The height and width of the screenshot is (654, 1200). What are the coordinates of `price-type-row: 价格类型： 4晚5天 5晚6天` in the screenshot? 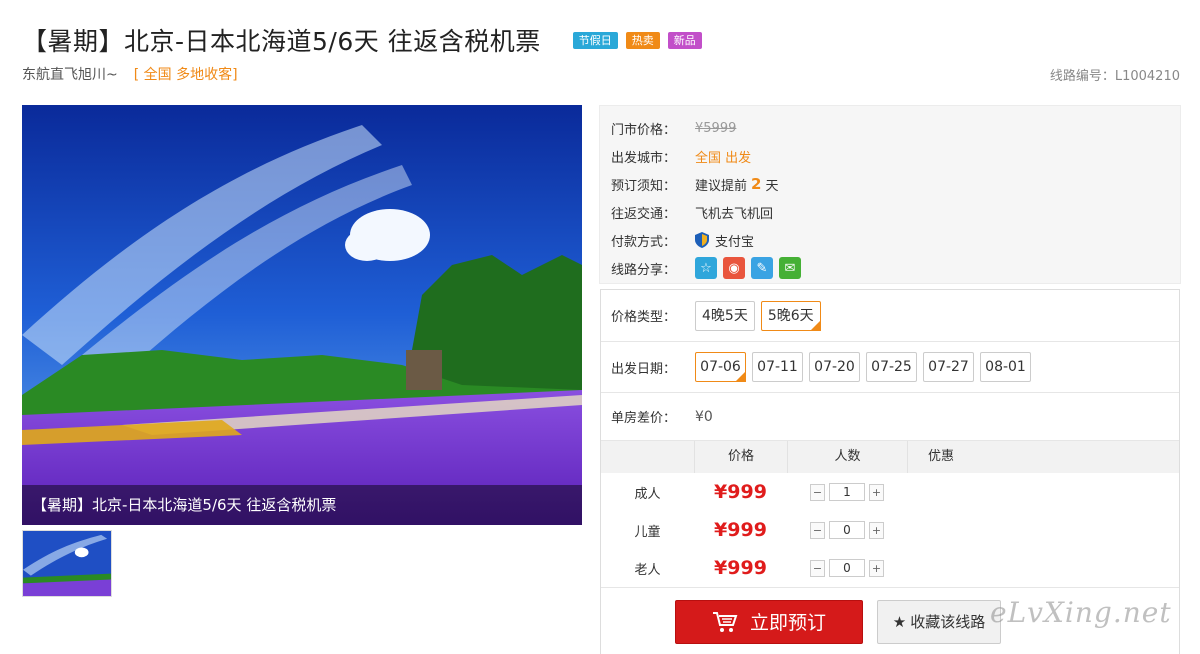 It's located at (890, 316).